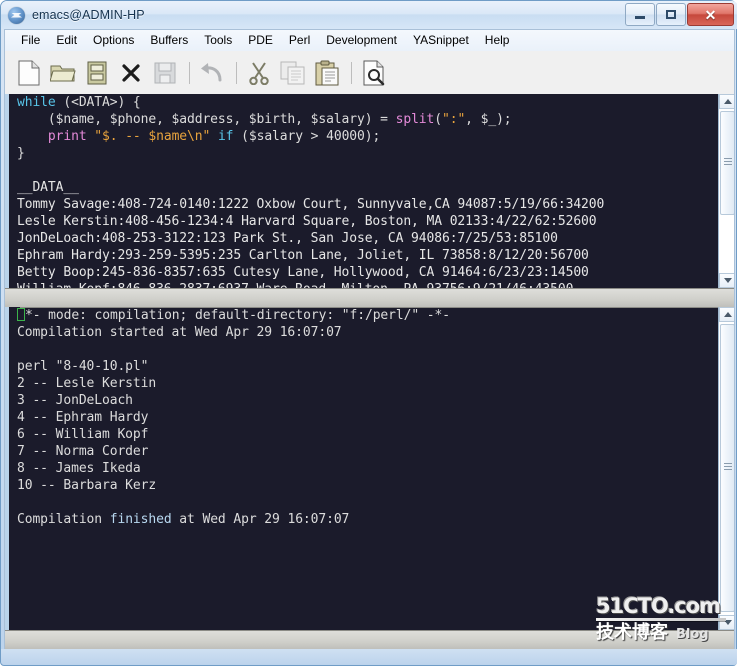 The image size is (737, 666). I want to click on cut-button, so click(259, 73).